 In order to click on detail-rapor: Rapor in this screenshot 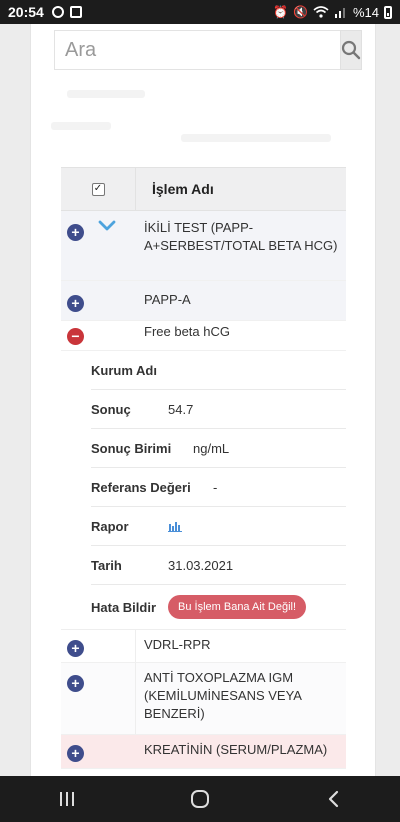, I will do `click(218, 526)`.